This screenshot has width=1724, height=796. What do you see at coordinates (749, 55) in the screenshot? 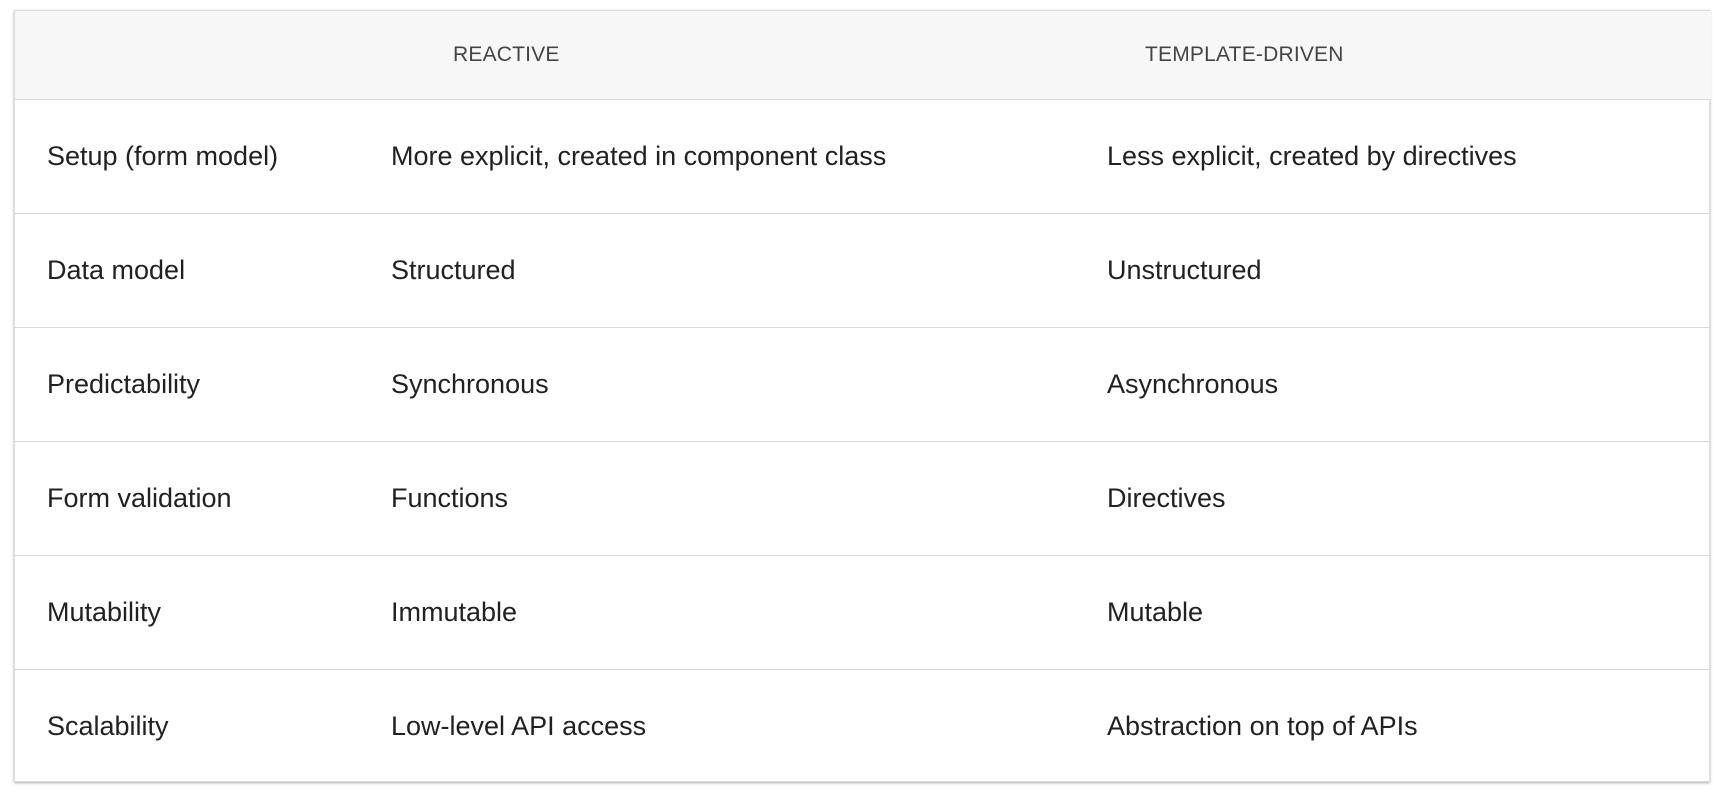
I see `header-reactive: REACTIVE` at bounding box center [749, 55].